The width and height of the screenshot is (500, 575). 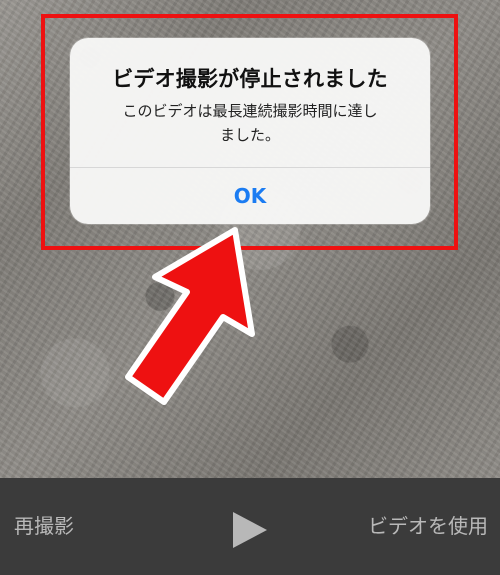 What do you see at coordinates (250, 196) in the screenshot?
I see `ok-button: OK` at bounding box center [250, 196].